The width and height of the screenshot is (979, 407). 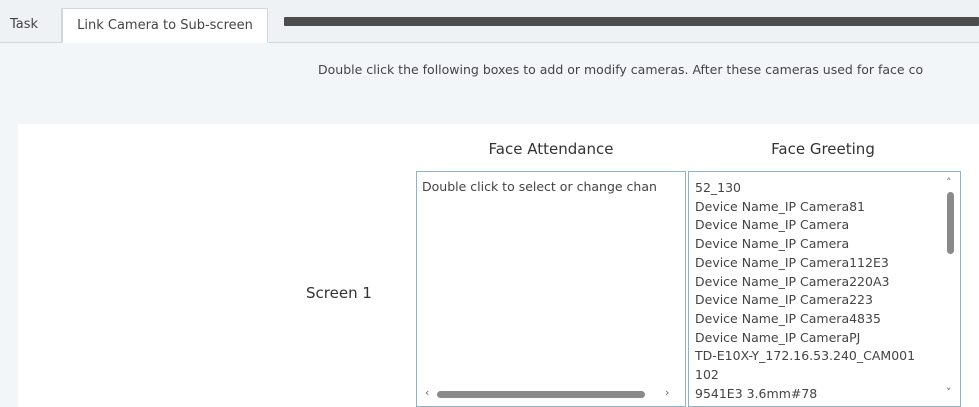 I want to click on tab-bar: Task Link Camera to Sub-screen, so click(x=489, y=21).